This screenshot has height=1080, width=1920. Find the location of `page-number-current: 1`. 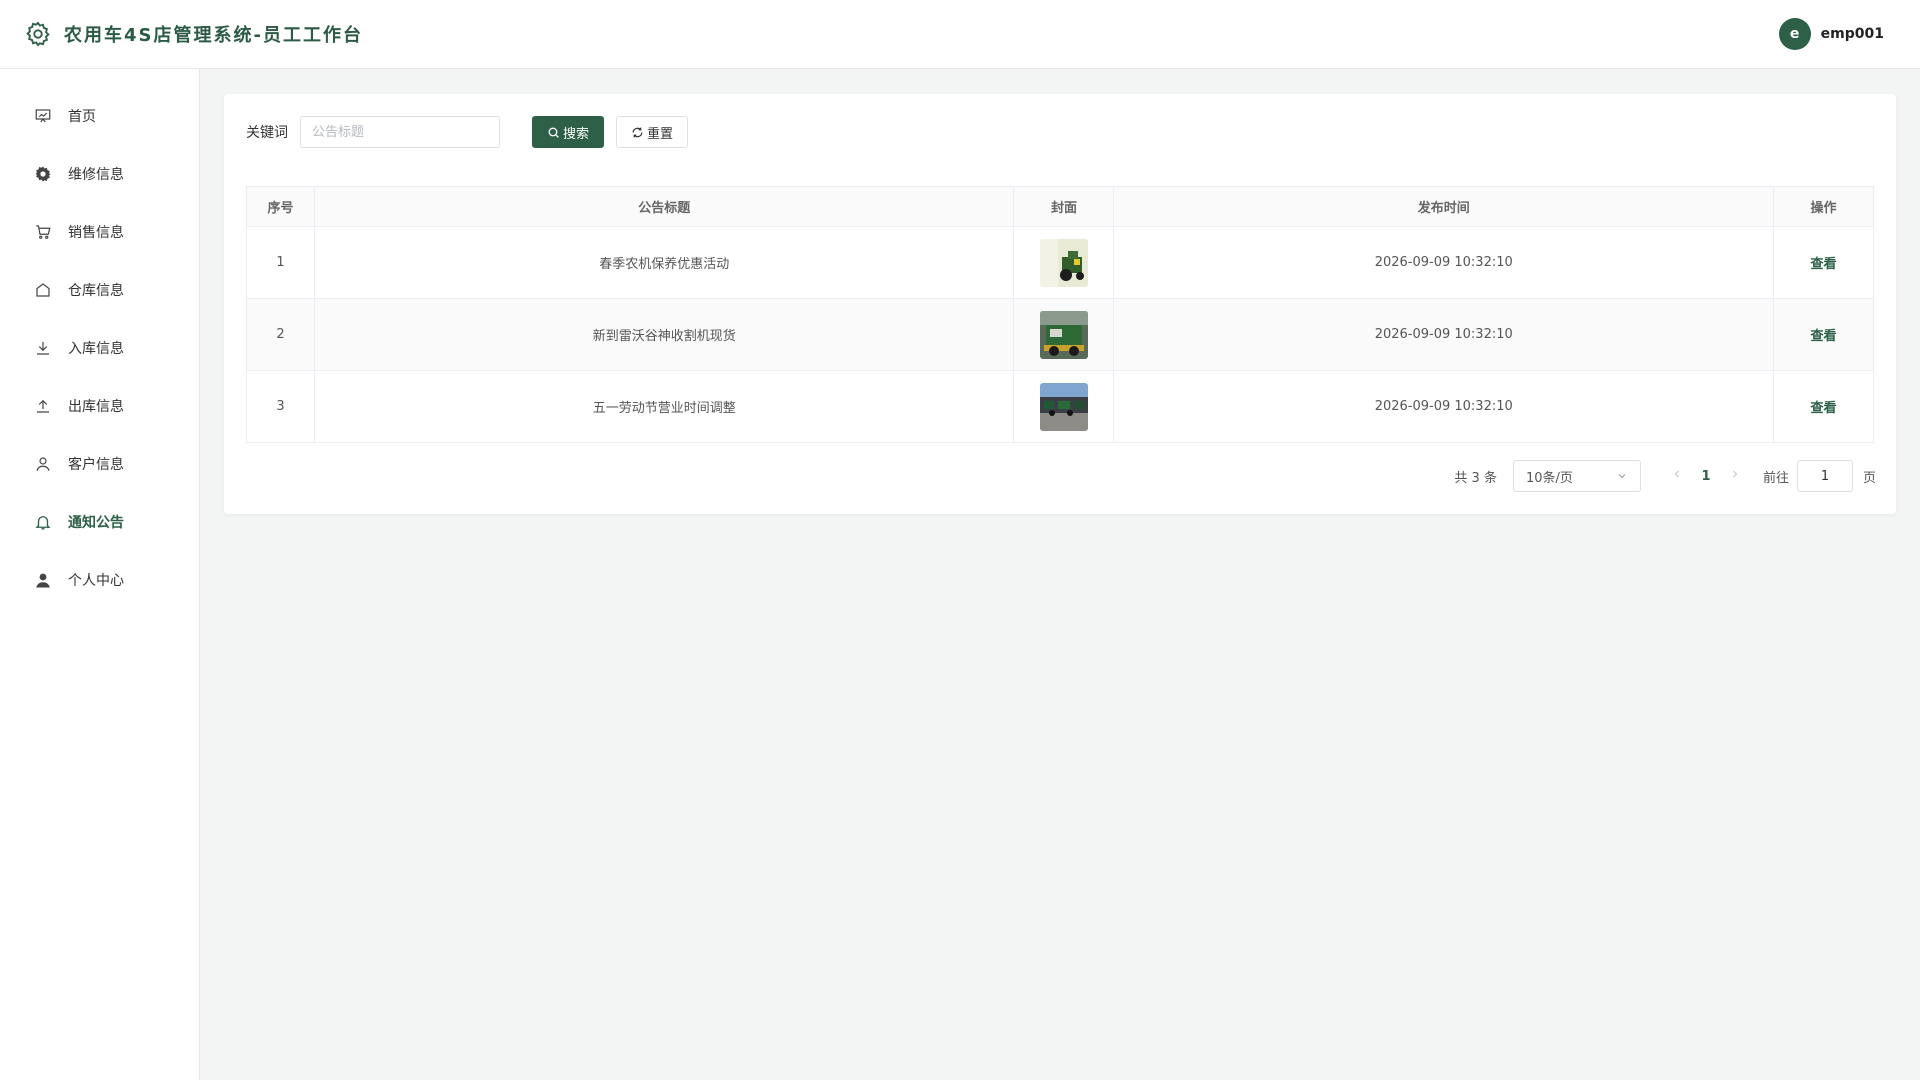

page-number-current: 1 is located at coordinates (1706, 476).